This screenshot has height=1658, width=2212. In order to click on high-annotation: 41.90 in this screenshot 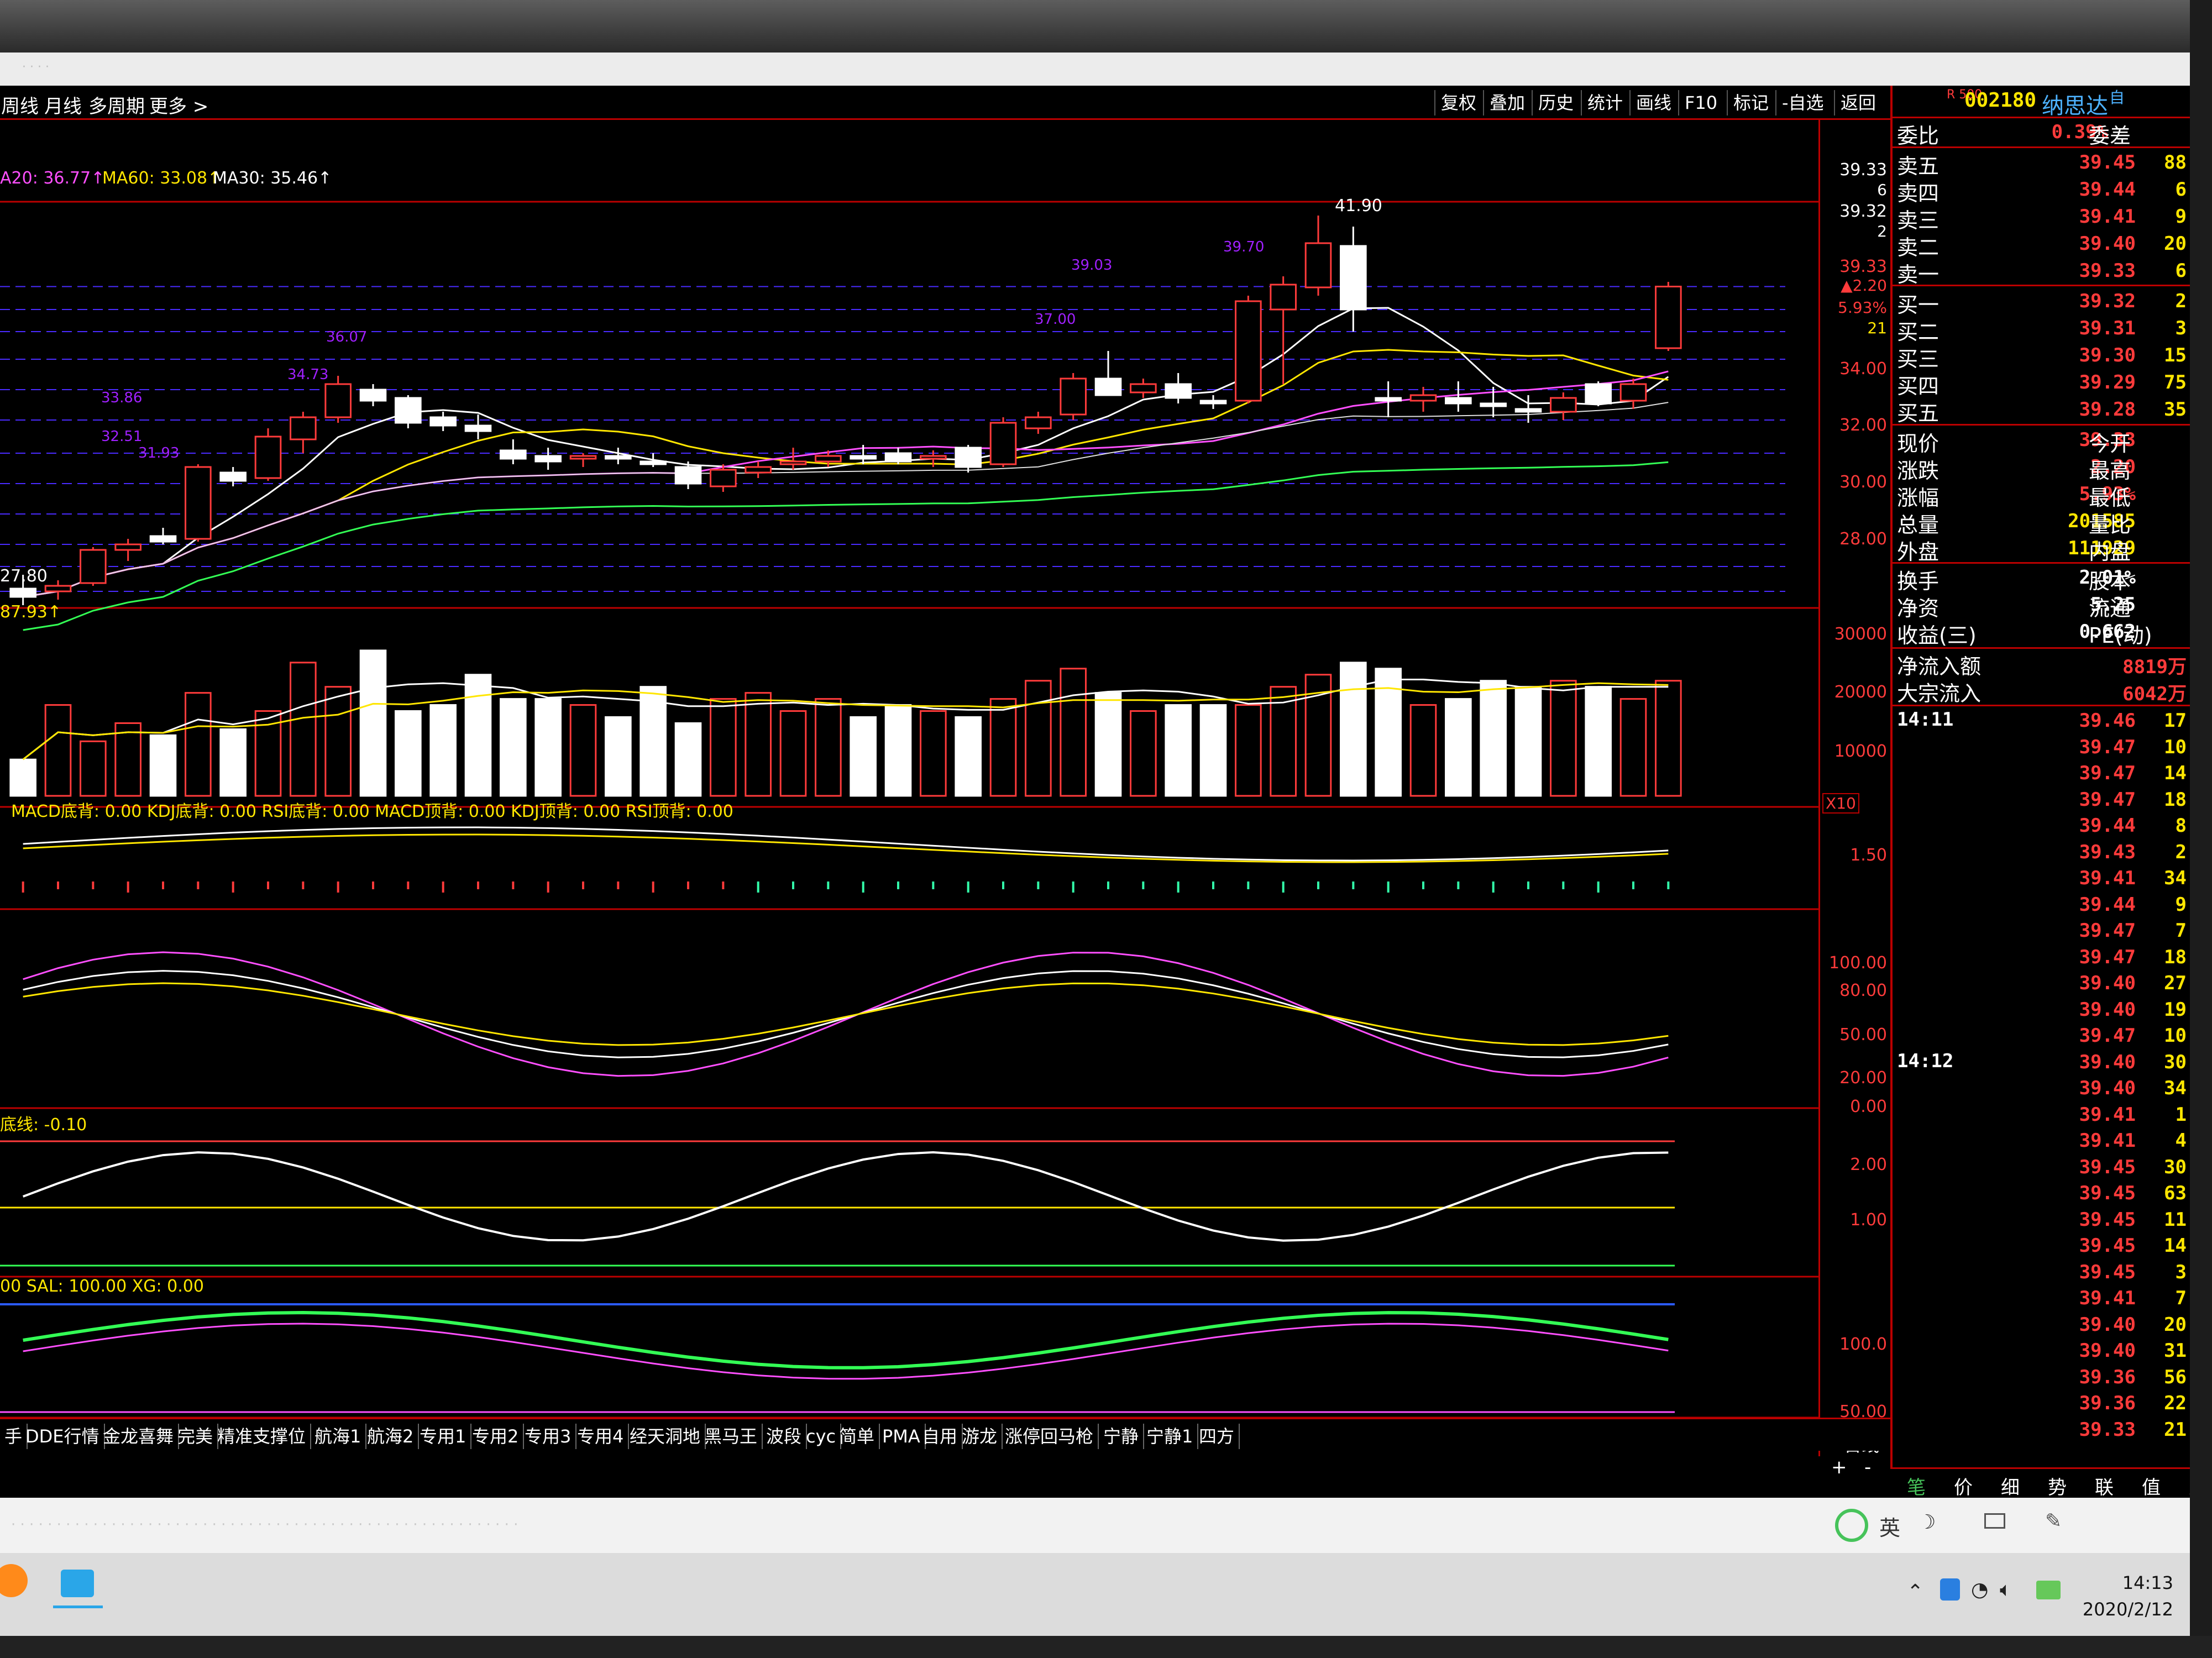, I will do `click(1358, 206)`.